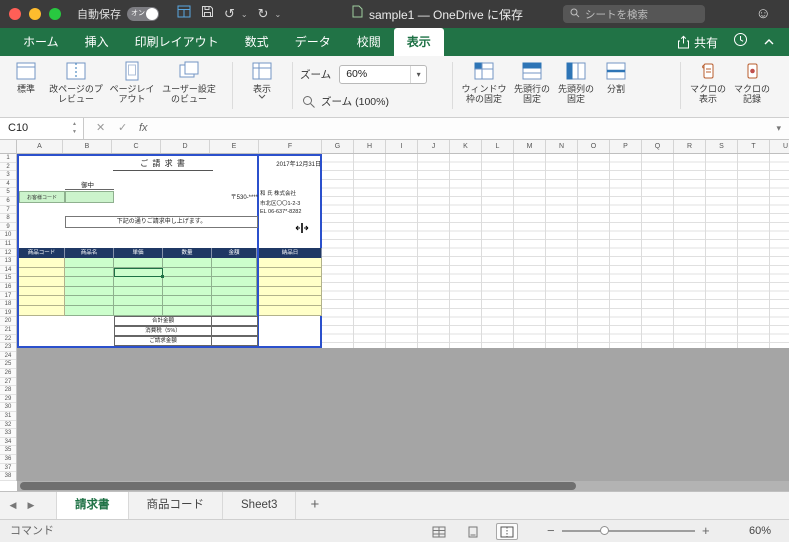 The width and height of the screenshot is (789, 542). What do you see at coordinates (87, 146) in the screenshot?
I see `column-header-B: B` at bounding box center [87, 146].